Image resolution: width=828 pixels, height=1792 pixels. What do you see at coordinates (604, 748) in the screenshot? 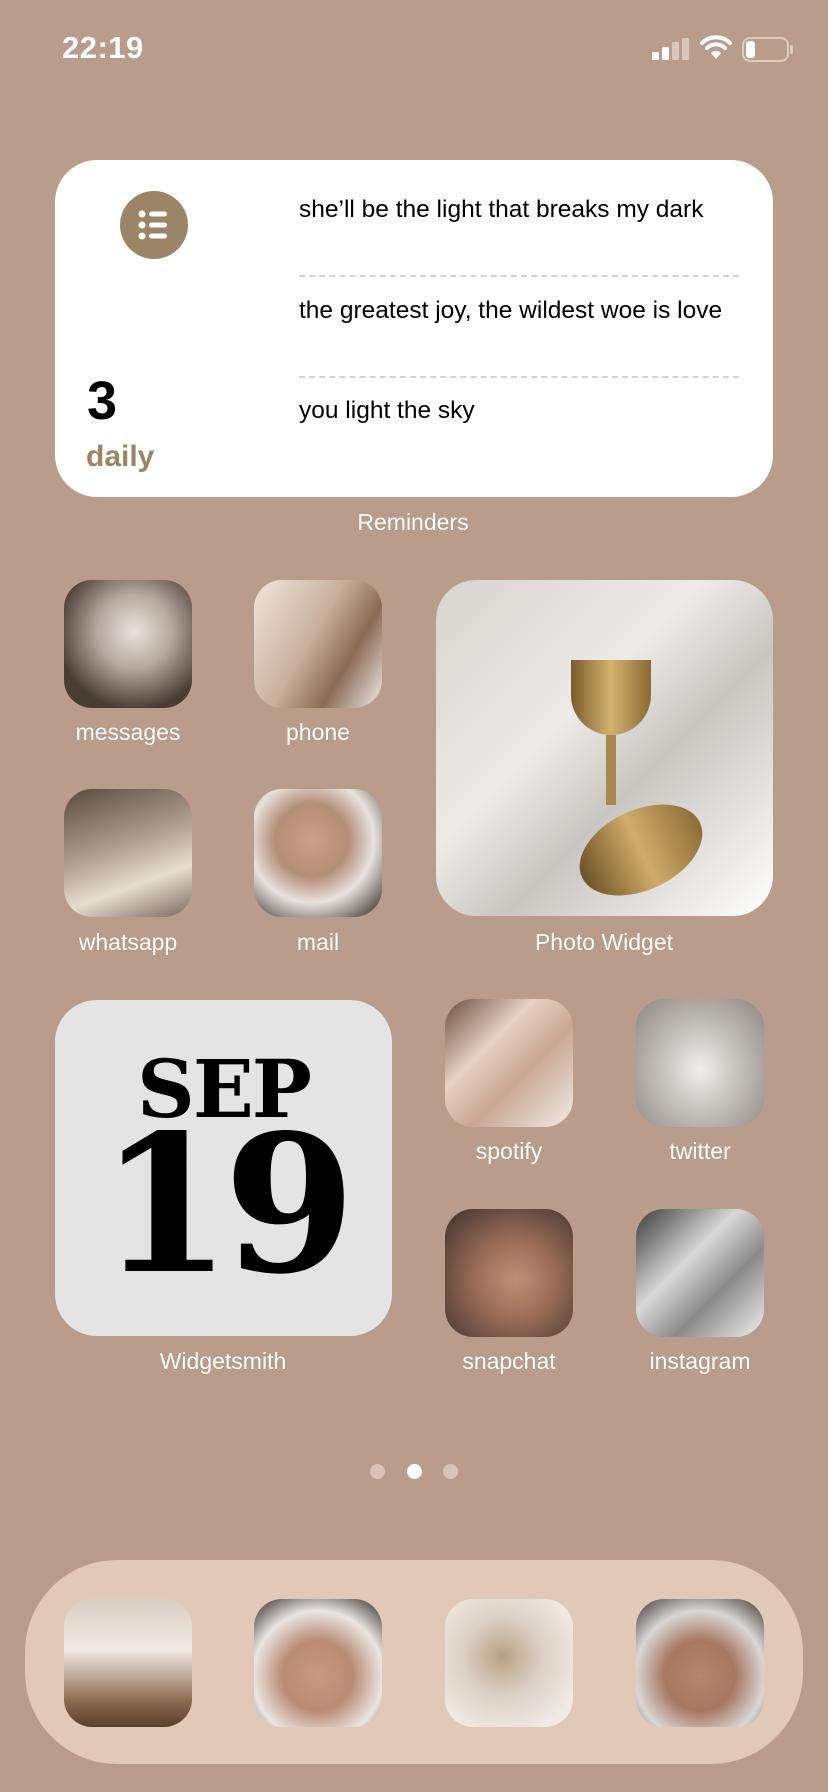
I see `photo-widget` at bounding box center [604, 748].